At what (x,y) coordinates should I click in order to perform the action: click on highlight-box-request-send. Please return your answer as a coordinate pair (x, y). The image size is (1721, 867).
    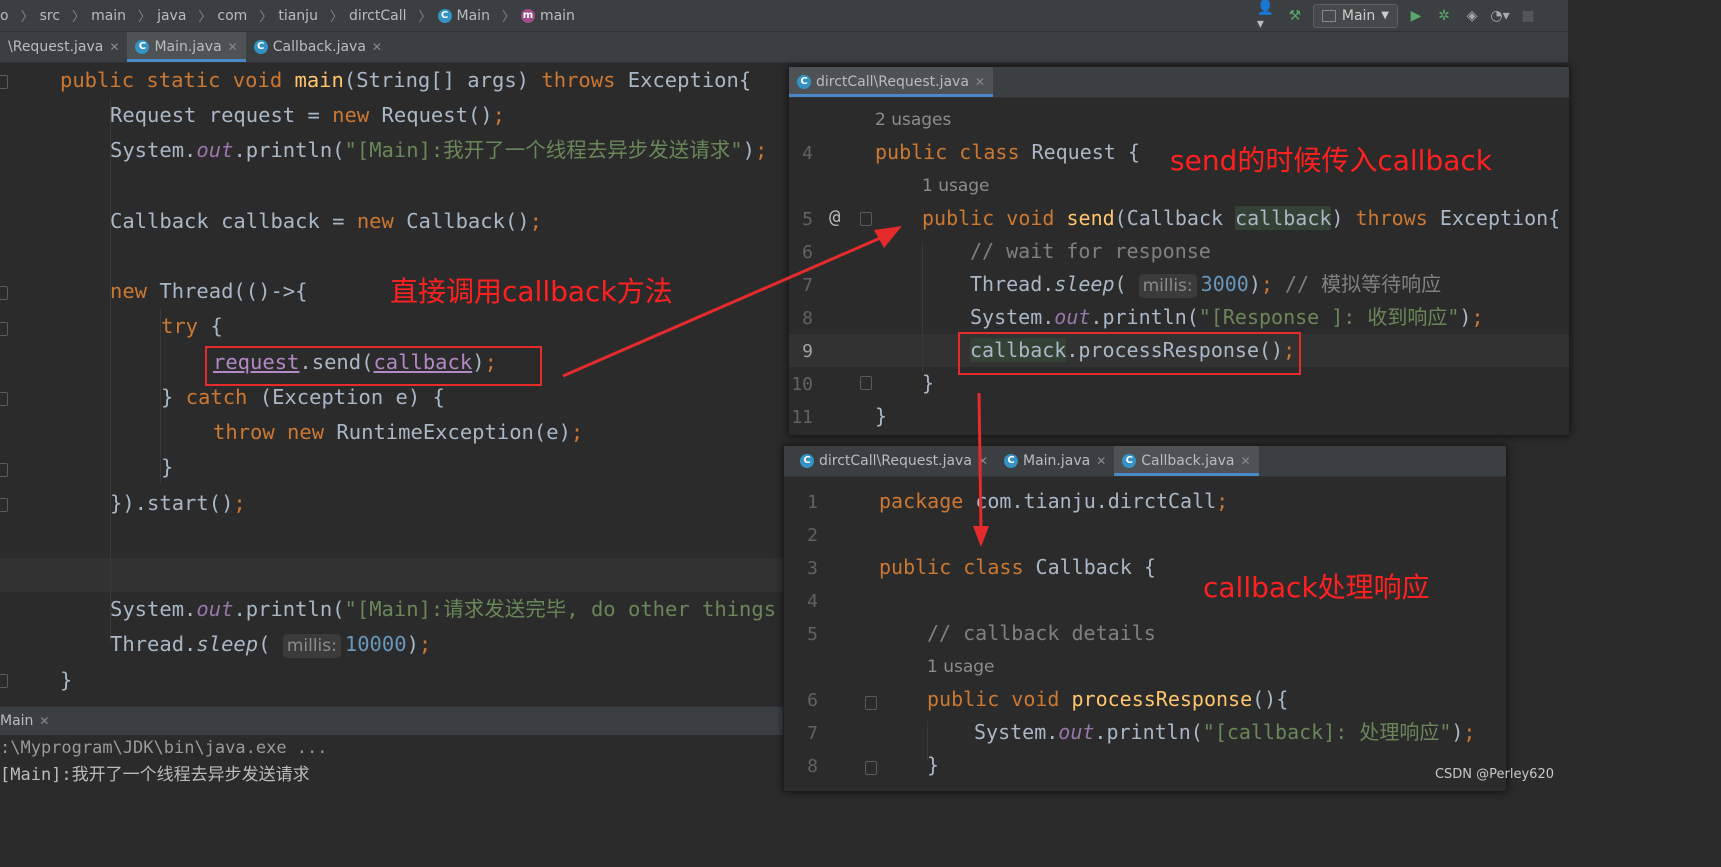
    Looking at the image, I should click on (373, 366).